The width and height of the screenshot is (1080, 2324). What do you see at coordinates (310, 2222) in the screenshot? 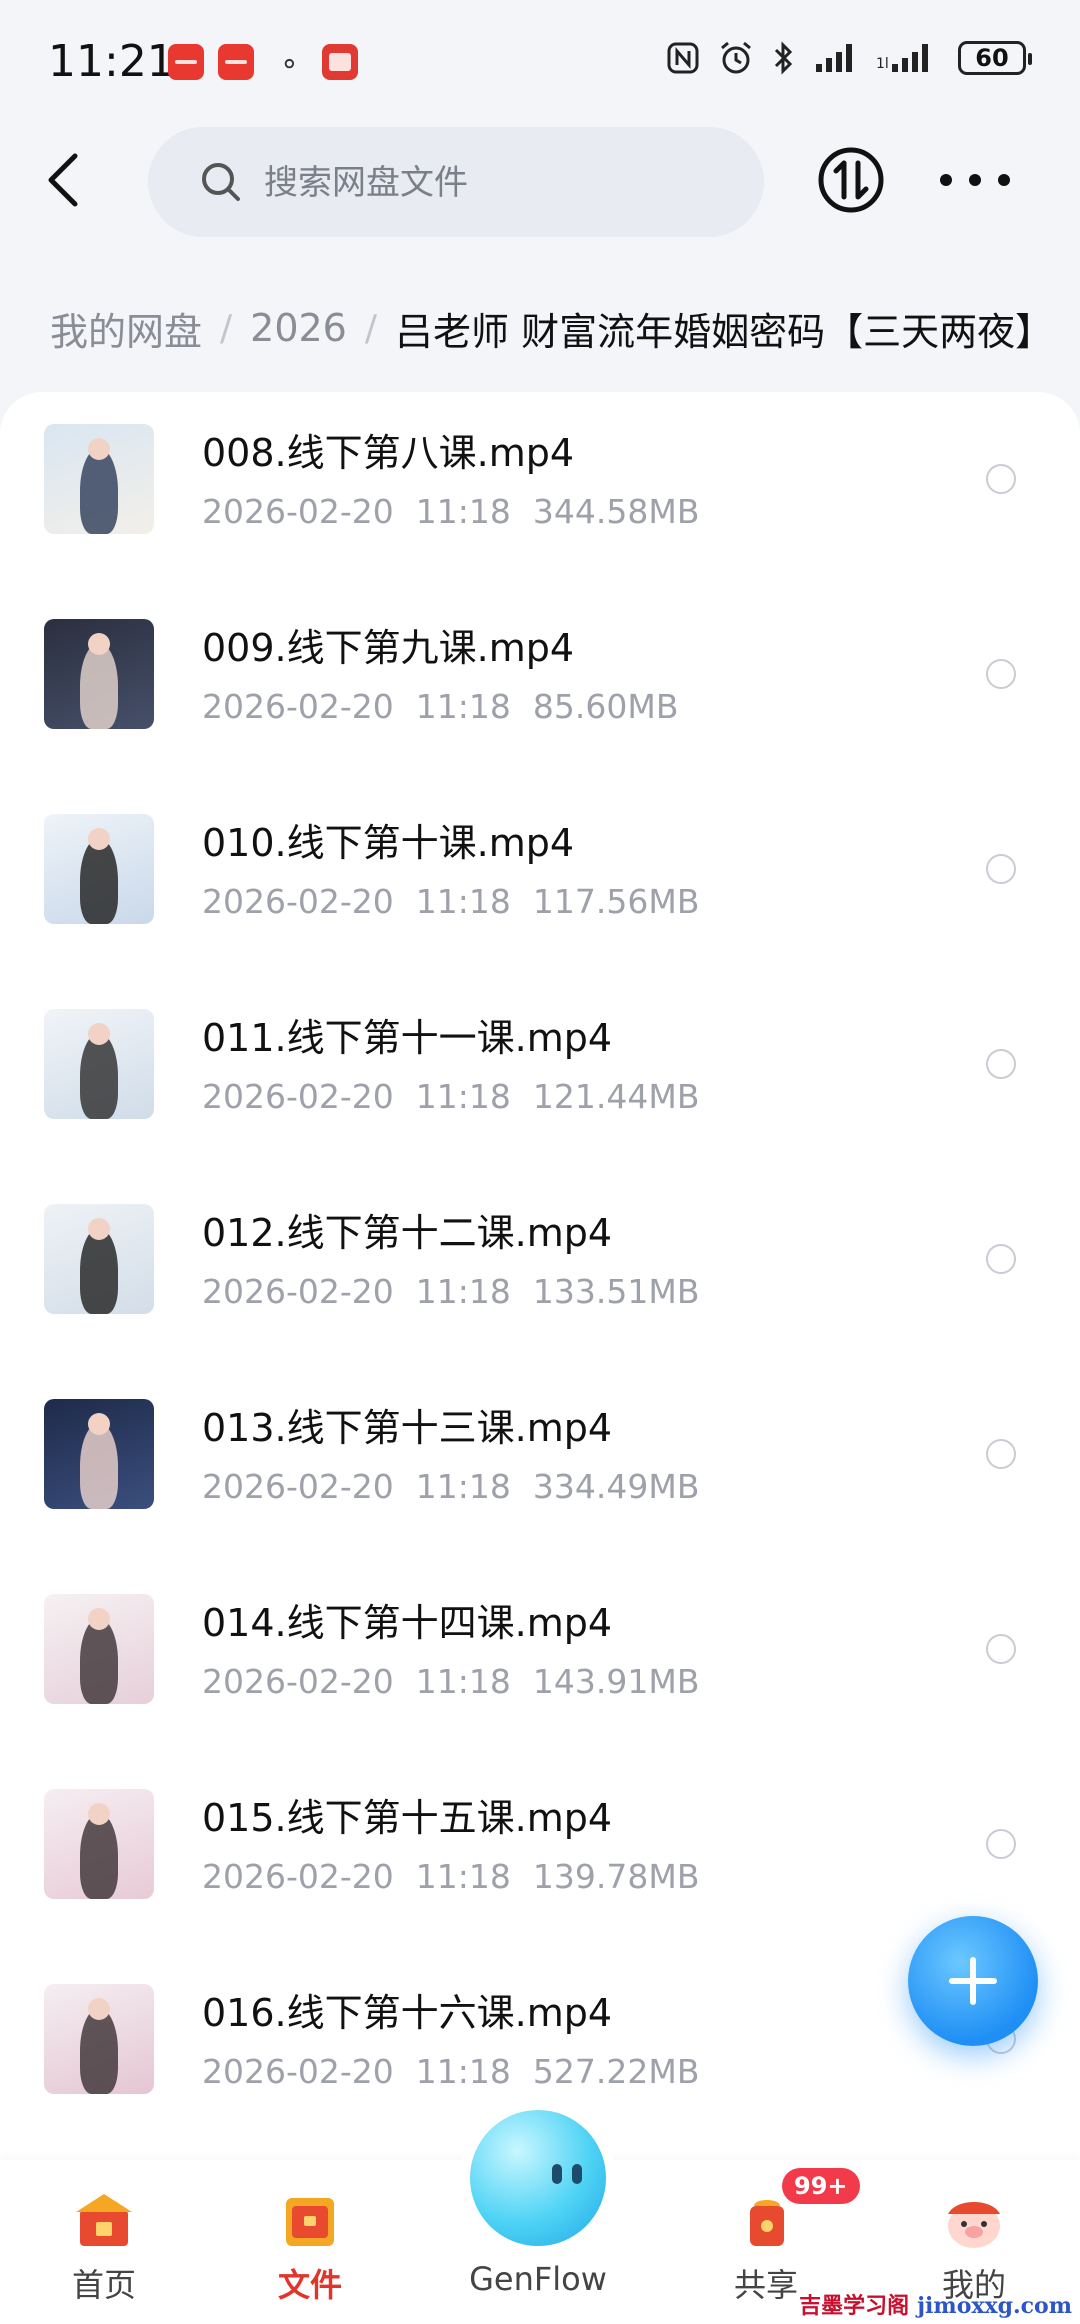
I see `files-icon` at bounding box center [310, 2222].